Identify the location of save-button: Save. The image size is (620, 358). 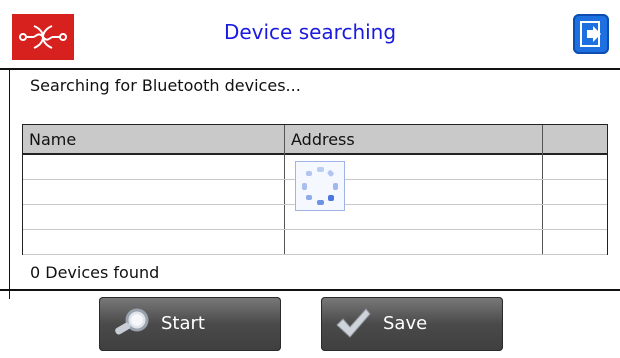
(412, 324).